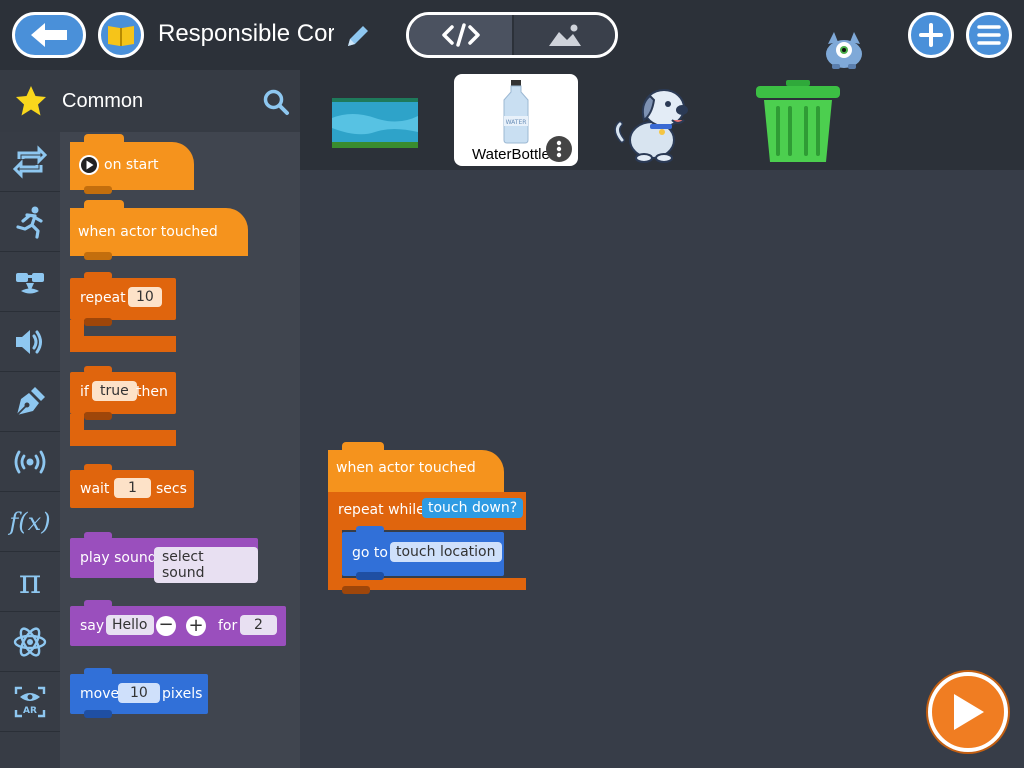 The height and width of the screenshot is (768, 1024). I want to click on category-physics, so click(30, 642).